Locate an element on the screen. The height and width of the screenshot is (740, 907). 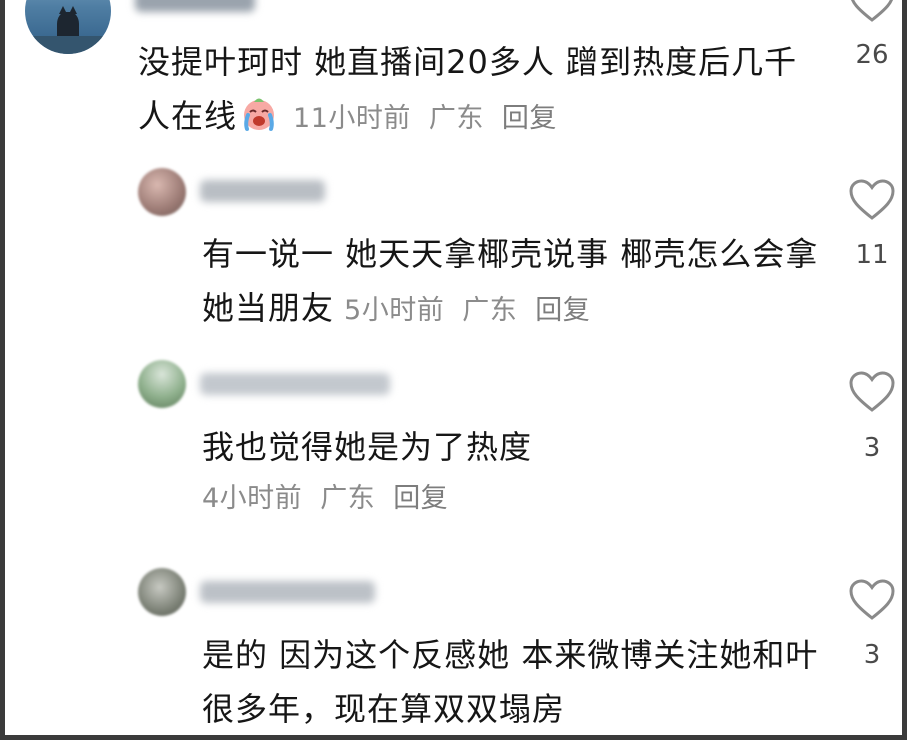
crying-laughing-emoji-icon is located at coordinates (259, 113).